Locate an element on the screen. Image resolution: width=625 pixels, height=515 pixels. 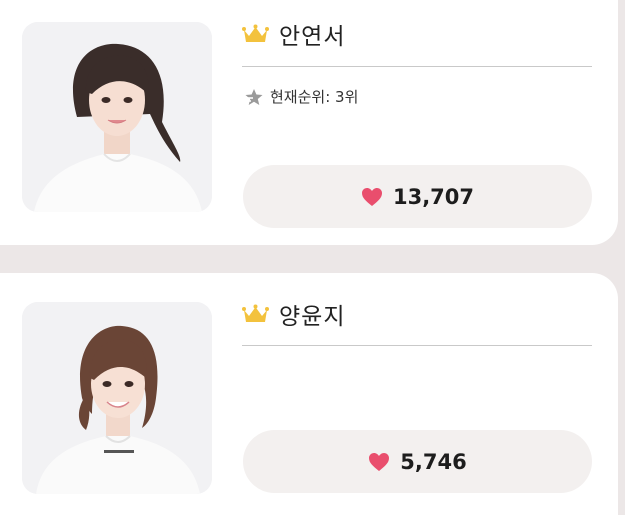
candidate-name: 양윤지 is located at coordinates (312, 317).